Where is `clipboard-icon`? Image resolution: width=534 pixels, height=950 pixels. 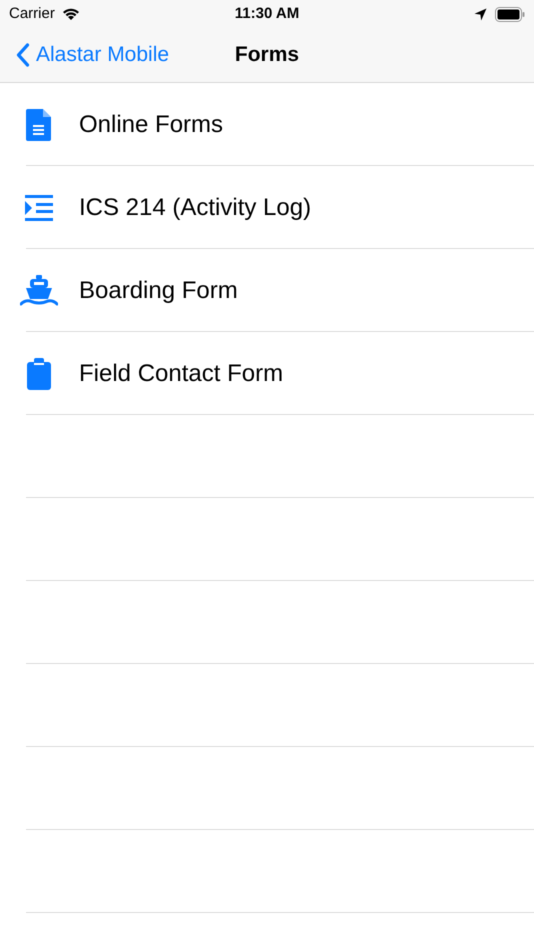 clipboard-icon is located at coordinates (38, 374).